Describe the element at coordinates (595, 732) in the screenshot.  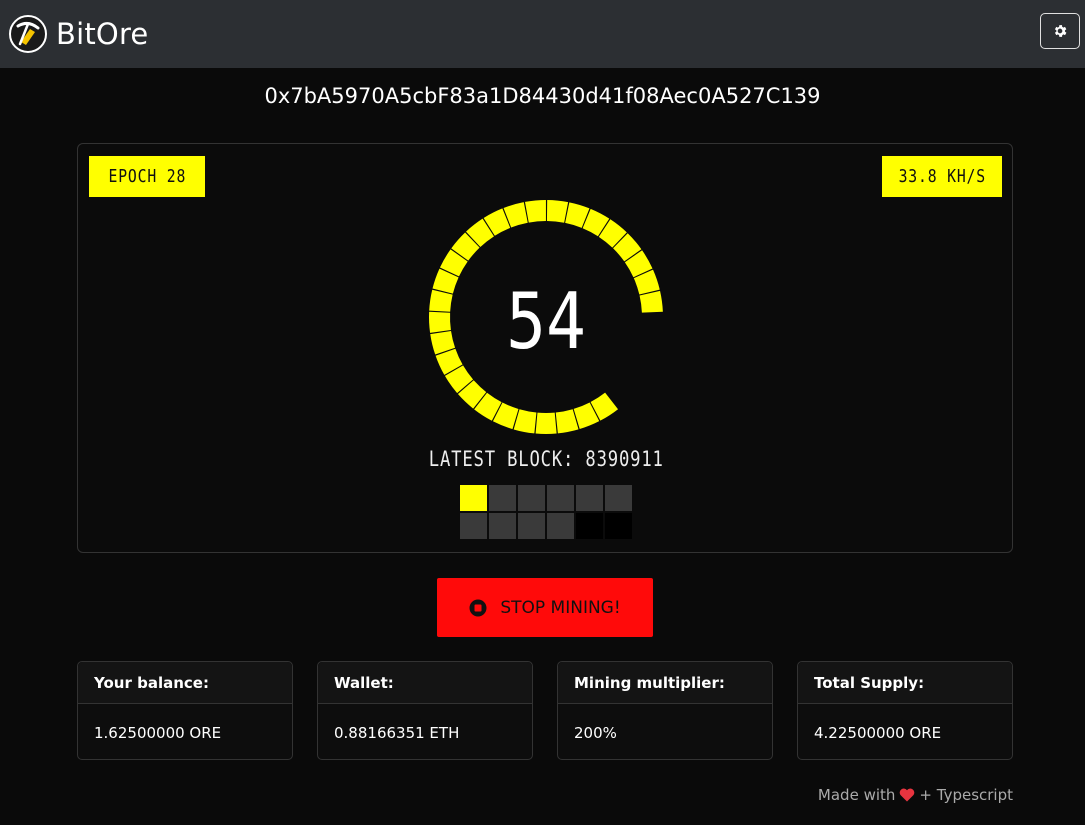
I see `stat-value: 200%` at that location.